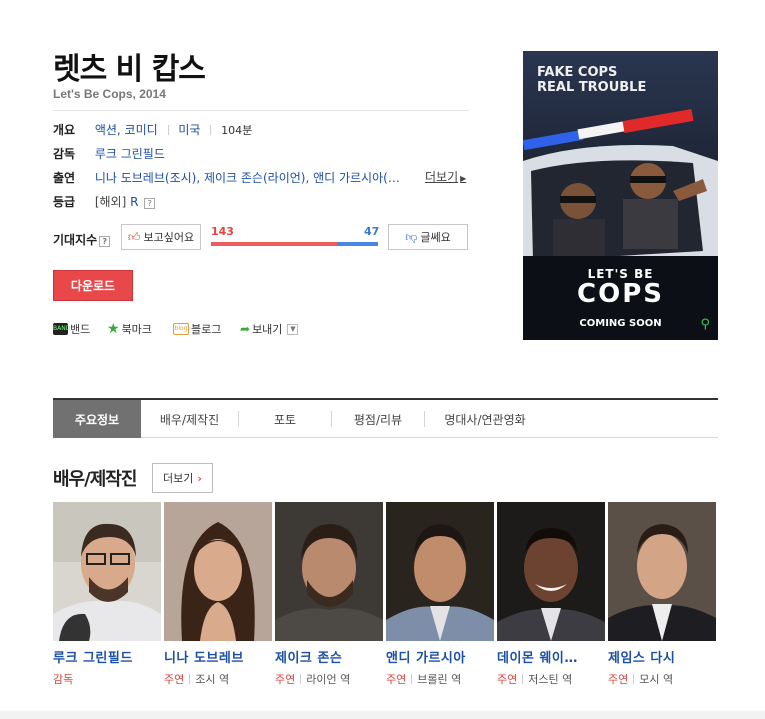 The width and height of the screenshot is (765, 719). I want to click on tab-cast-crew: 배우/제작진, so click(189, 419).